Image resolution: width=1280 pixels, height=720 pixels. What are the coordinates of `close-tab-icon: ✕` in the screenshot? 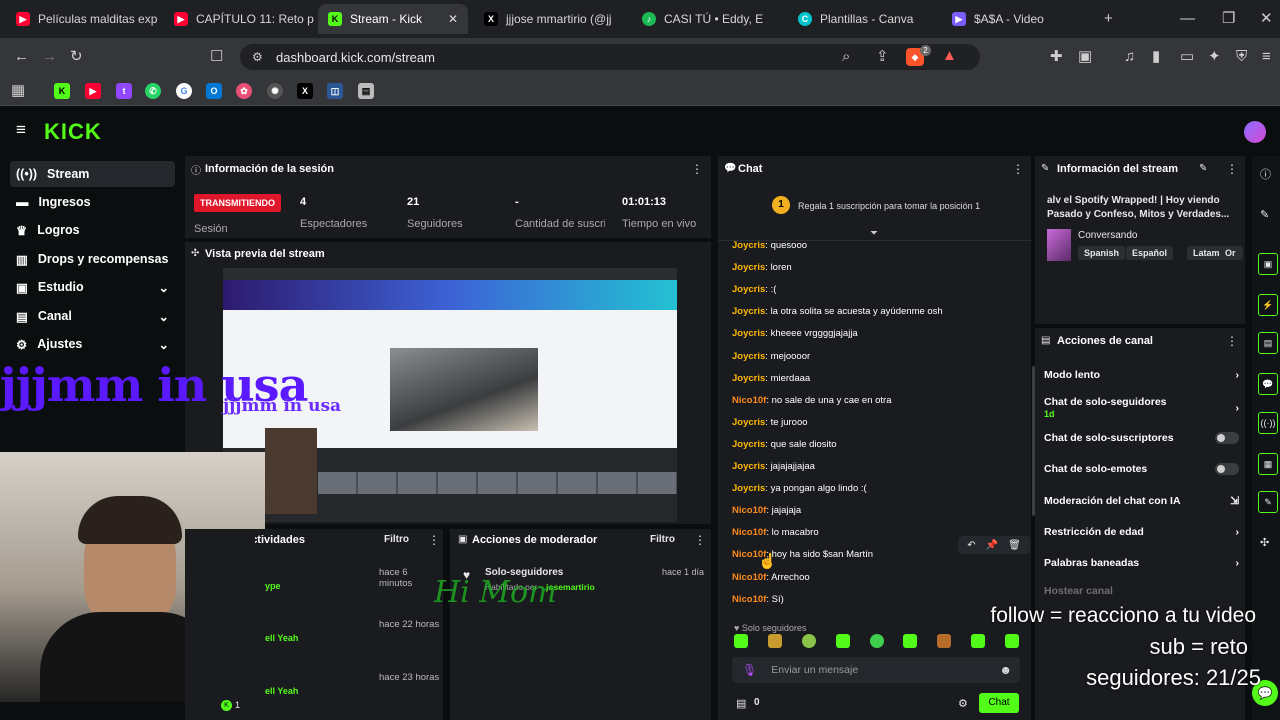 It's located at (453, 19).